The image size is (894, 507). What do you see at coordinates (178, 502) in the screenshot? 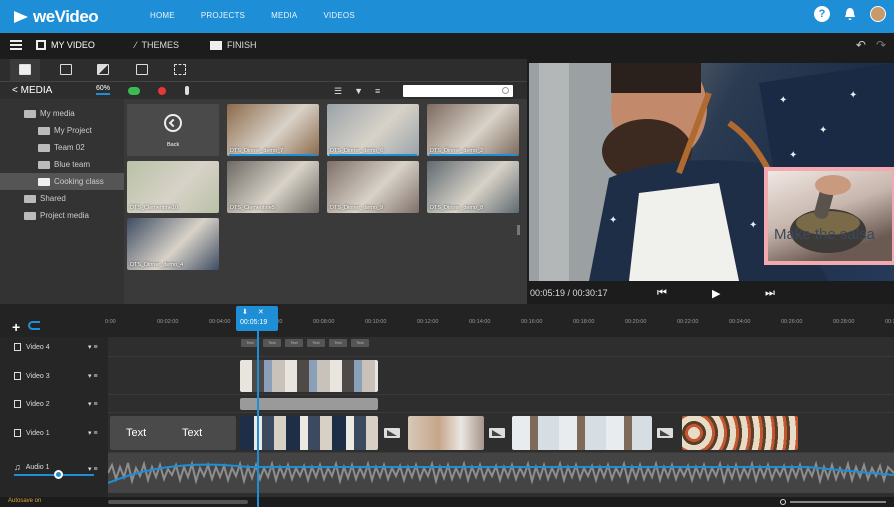
I see `horizontal-scrollbar` at bounding box center [178, 502].